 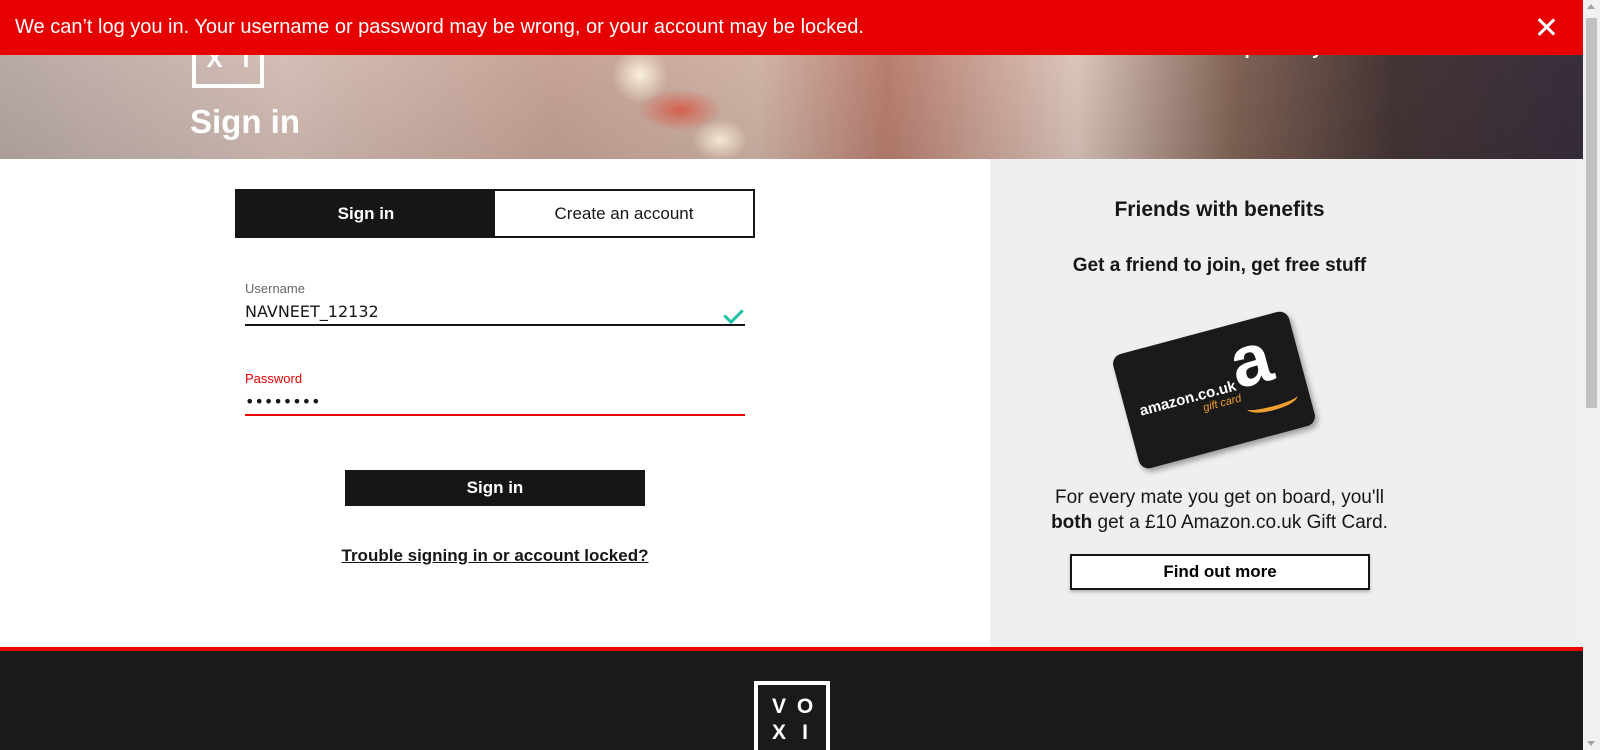 What do you see at coordinates (1591, 213) in the screenshot?
I see `scroll-thumb` at bounding box center [1591, 213].